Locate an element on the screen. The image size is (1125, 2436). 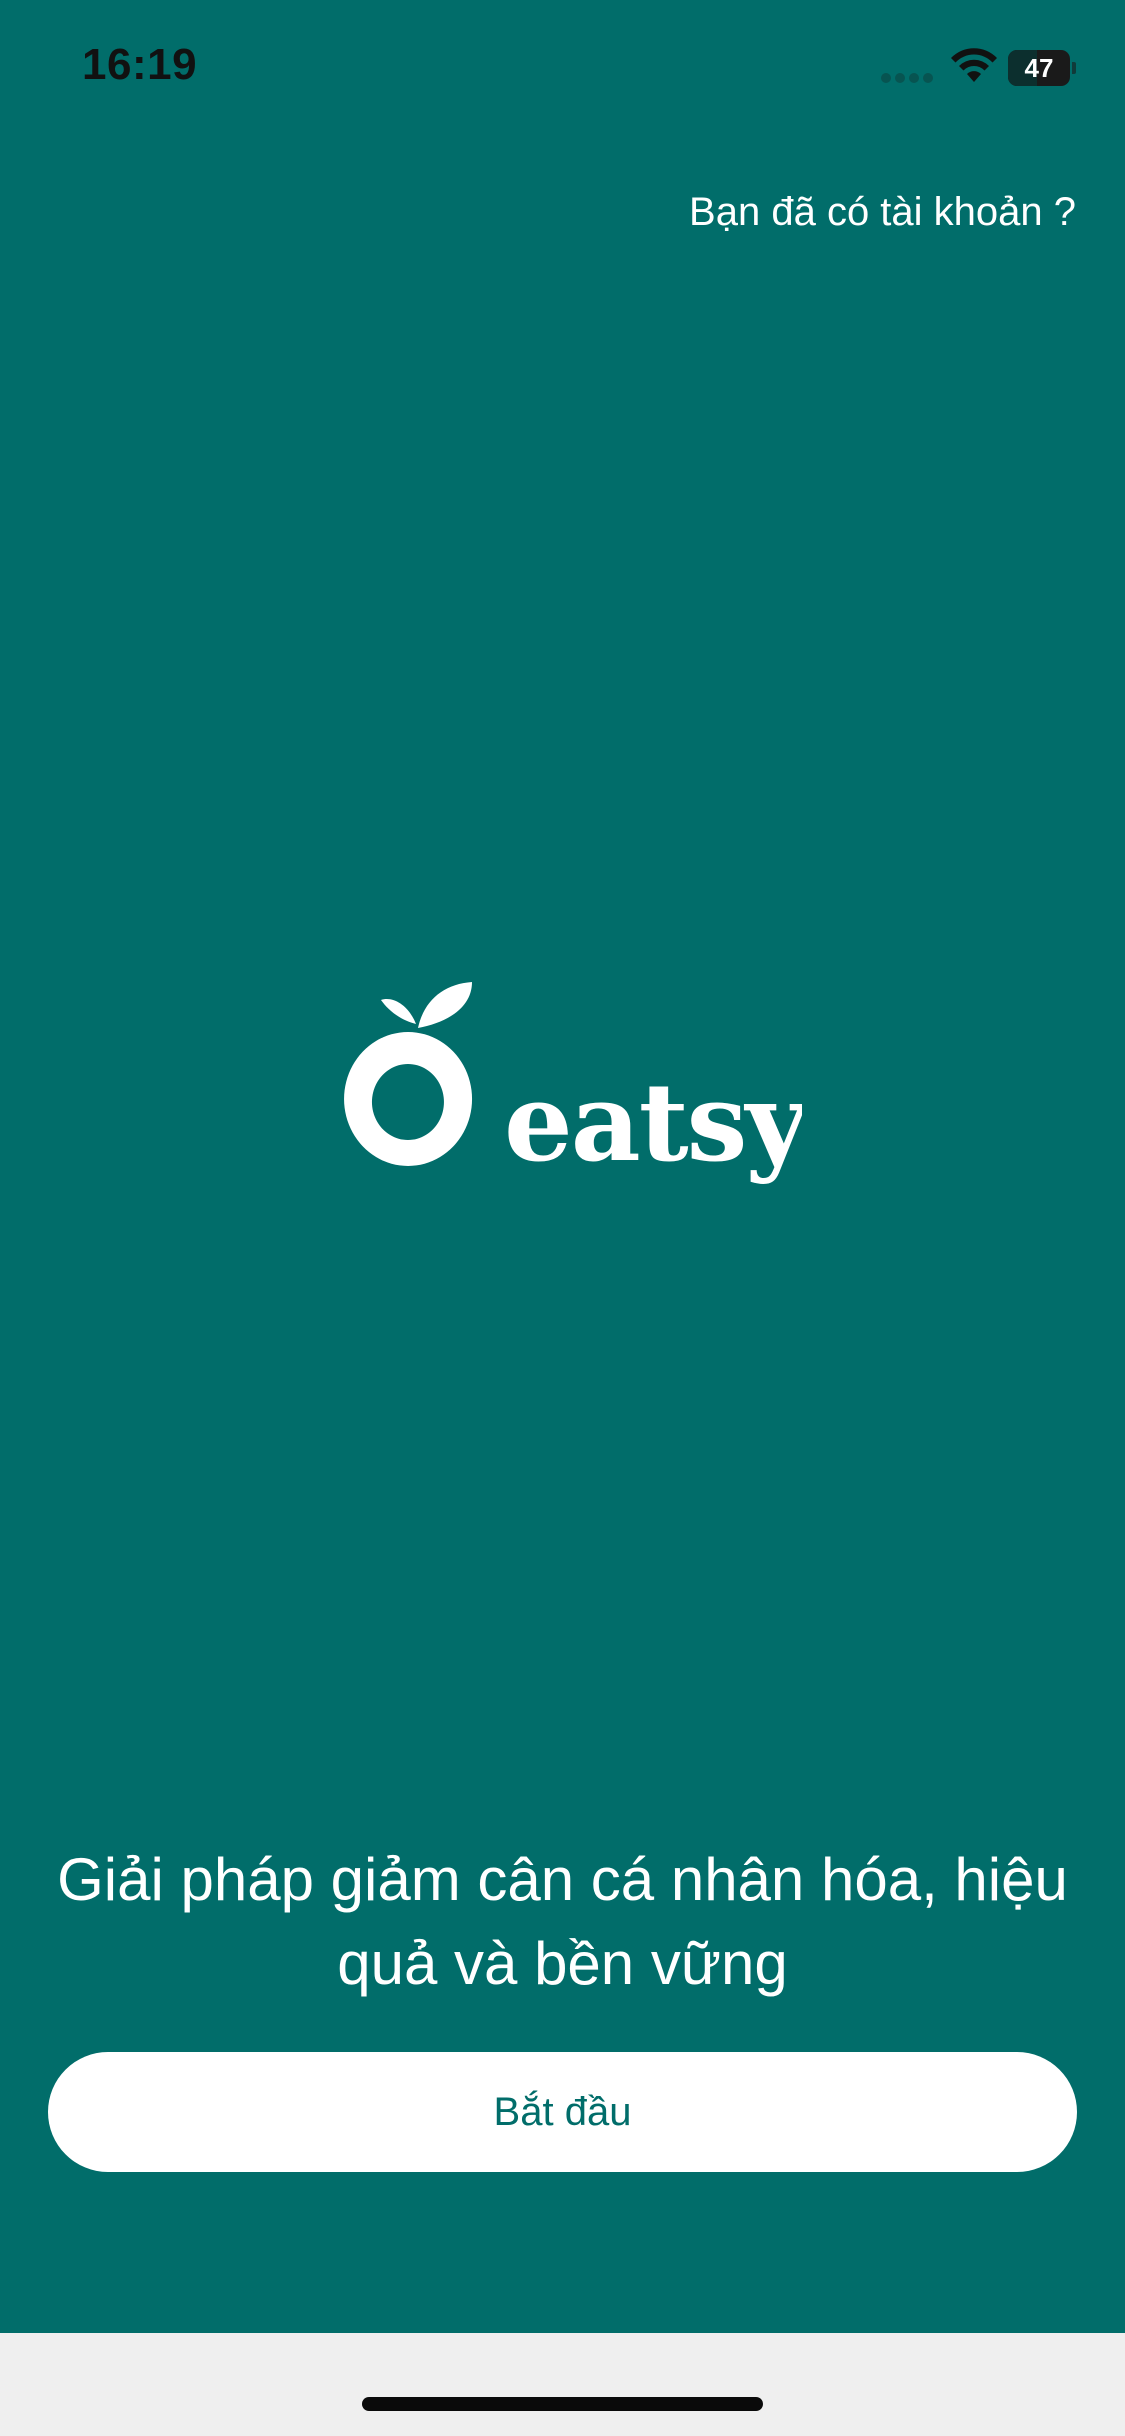
wifi-icon is located at coordinates (974, 65).